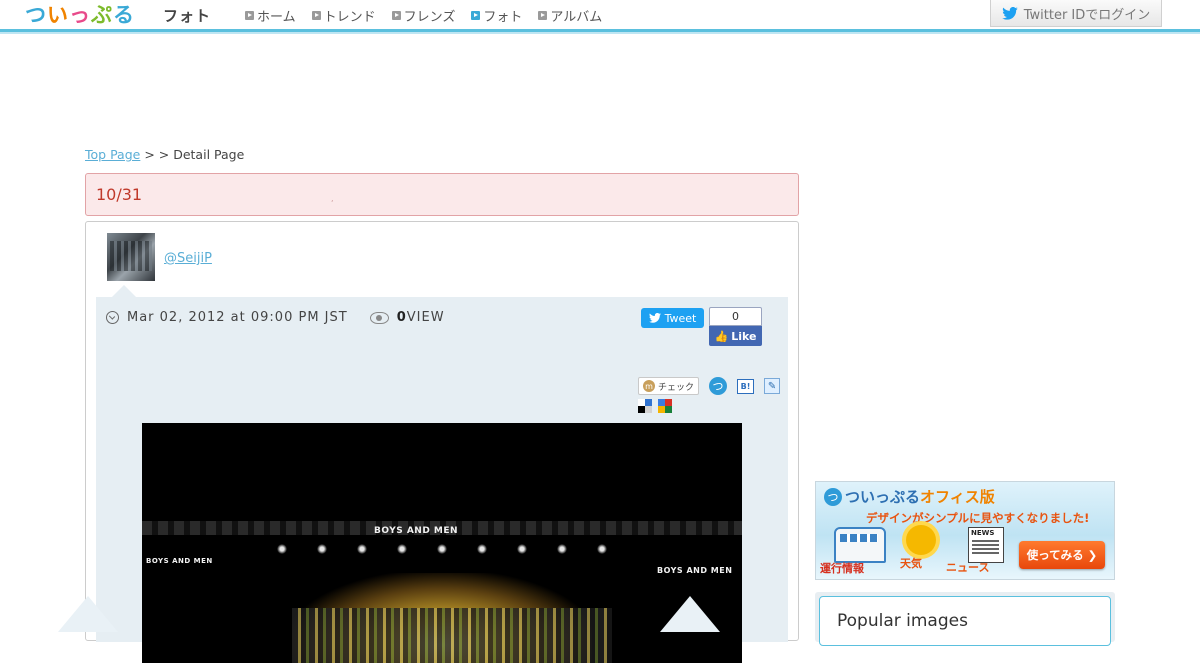 The height and width of the screenshot is (663, 1200). Describe the element at coordinates (735, 316) in the screenshot. I see `like-count: 0` at that location.